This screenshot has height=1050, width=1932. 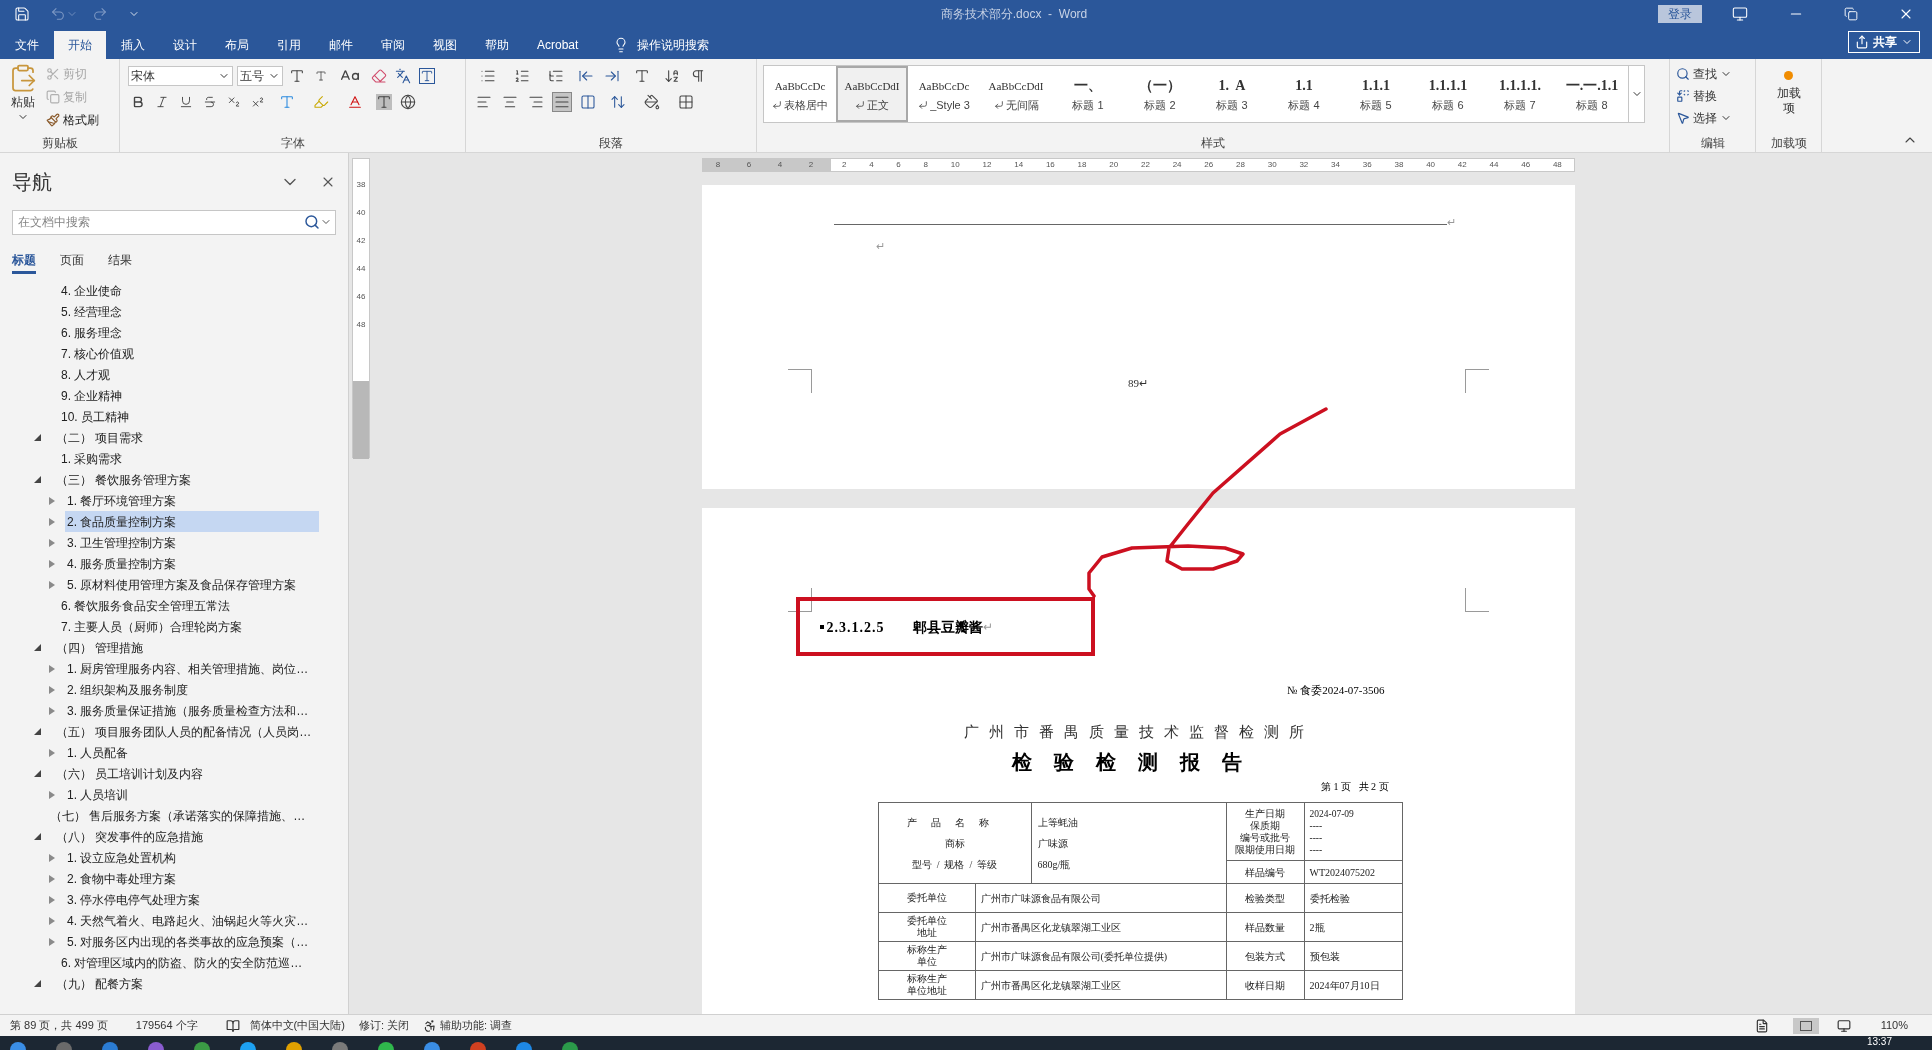 What do you see at coordinates (72, 119) in the screenshot?
I see `clipboard-action: 格式刷` at bounding box center [72, 119].